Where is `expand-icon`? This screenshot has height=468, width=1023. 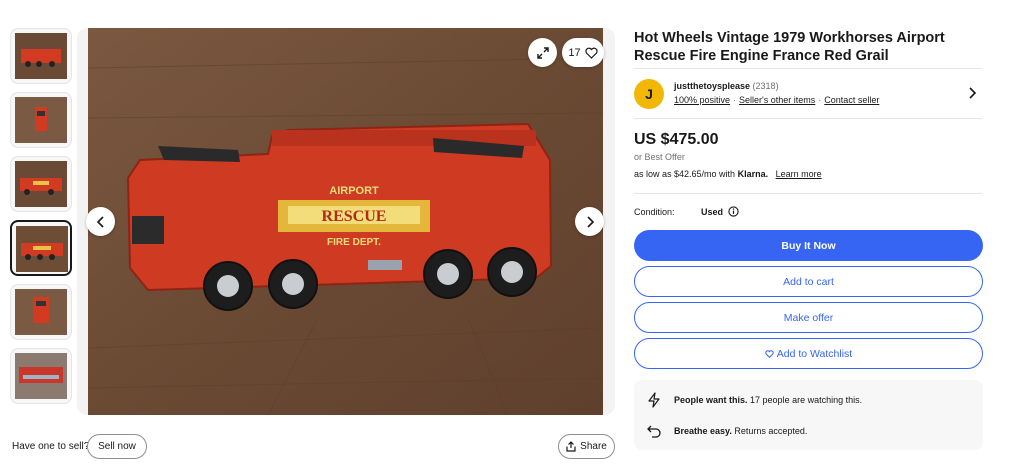 expand-icon is located at coordinates (542, 52).